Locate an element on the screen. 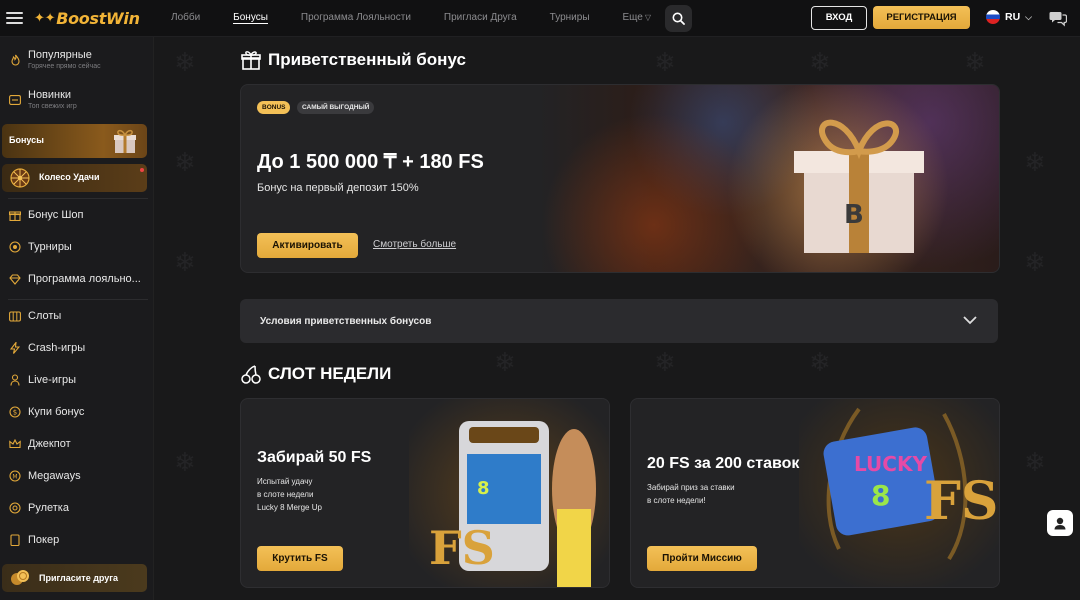 This screenshot has height=600, width=1080. sidebar-item-megaways: M Megaways is located at coordinates (76, 476).